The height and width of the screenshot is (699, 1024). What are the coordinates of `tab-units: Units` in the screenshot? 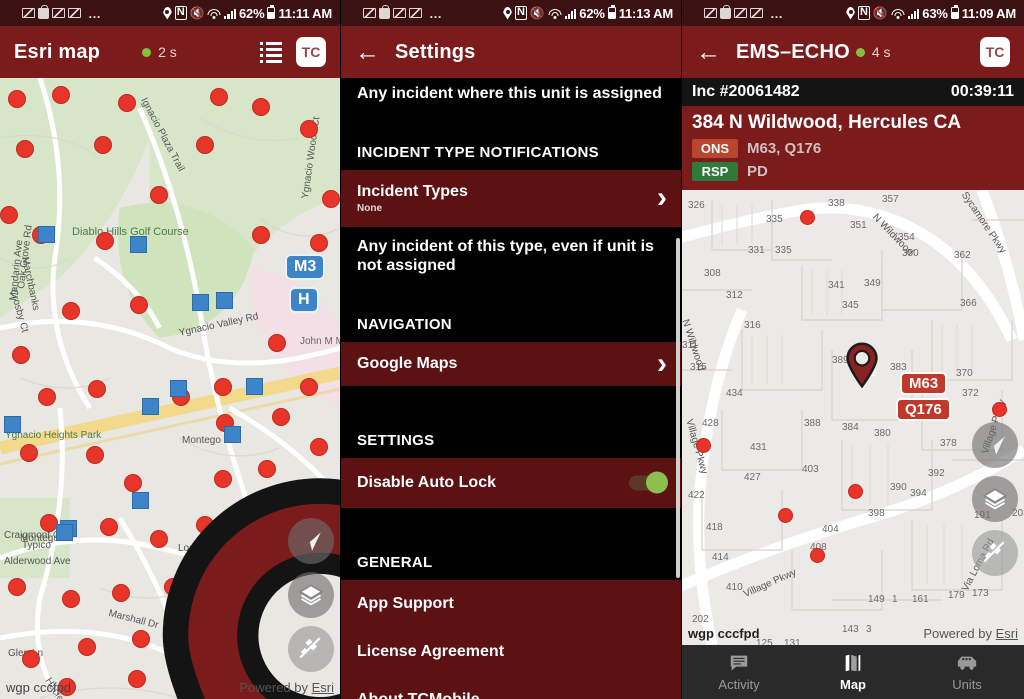 It's located at (967, 672).